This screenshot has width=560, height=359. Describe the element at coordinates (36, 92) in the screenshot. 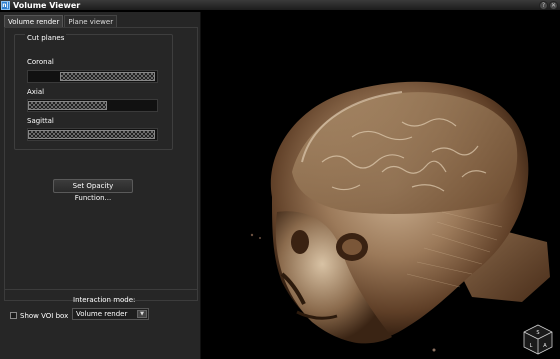

I see `axial-label: Axial` at that location.